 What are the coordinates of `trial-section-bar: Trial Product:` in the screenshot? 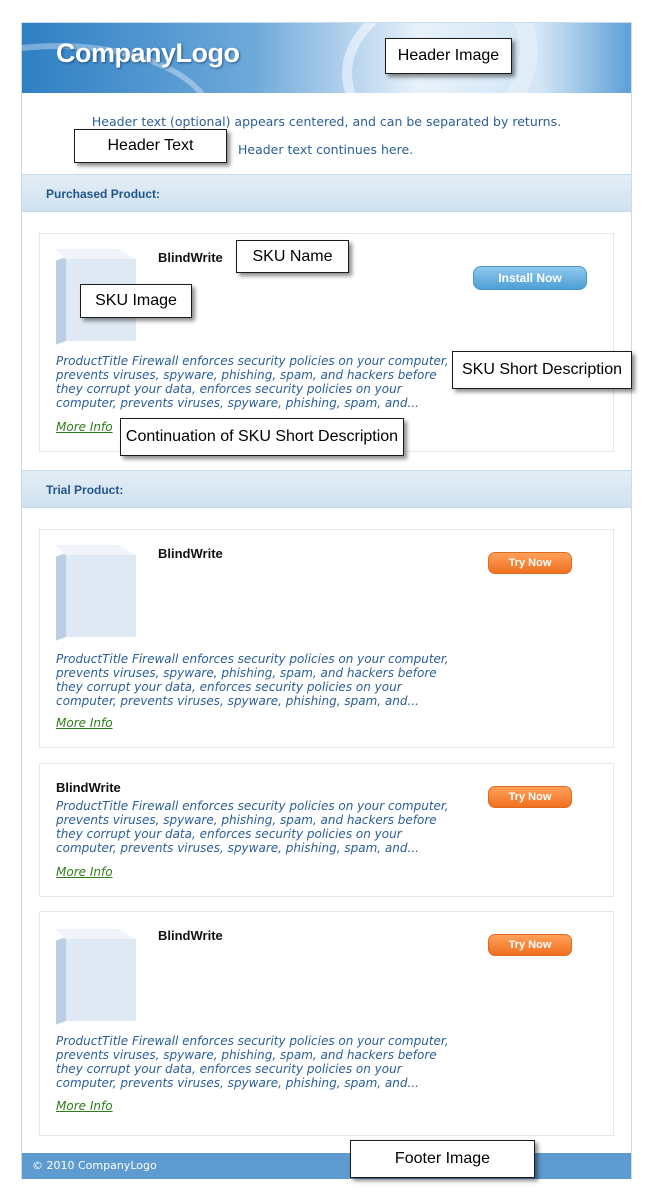 It's located at (326, 489).